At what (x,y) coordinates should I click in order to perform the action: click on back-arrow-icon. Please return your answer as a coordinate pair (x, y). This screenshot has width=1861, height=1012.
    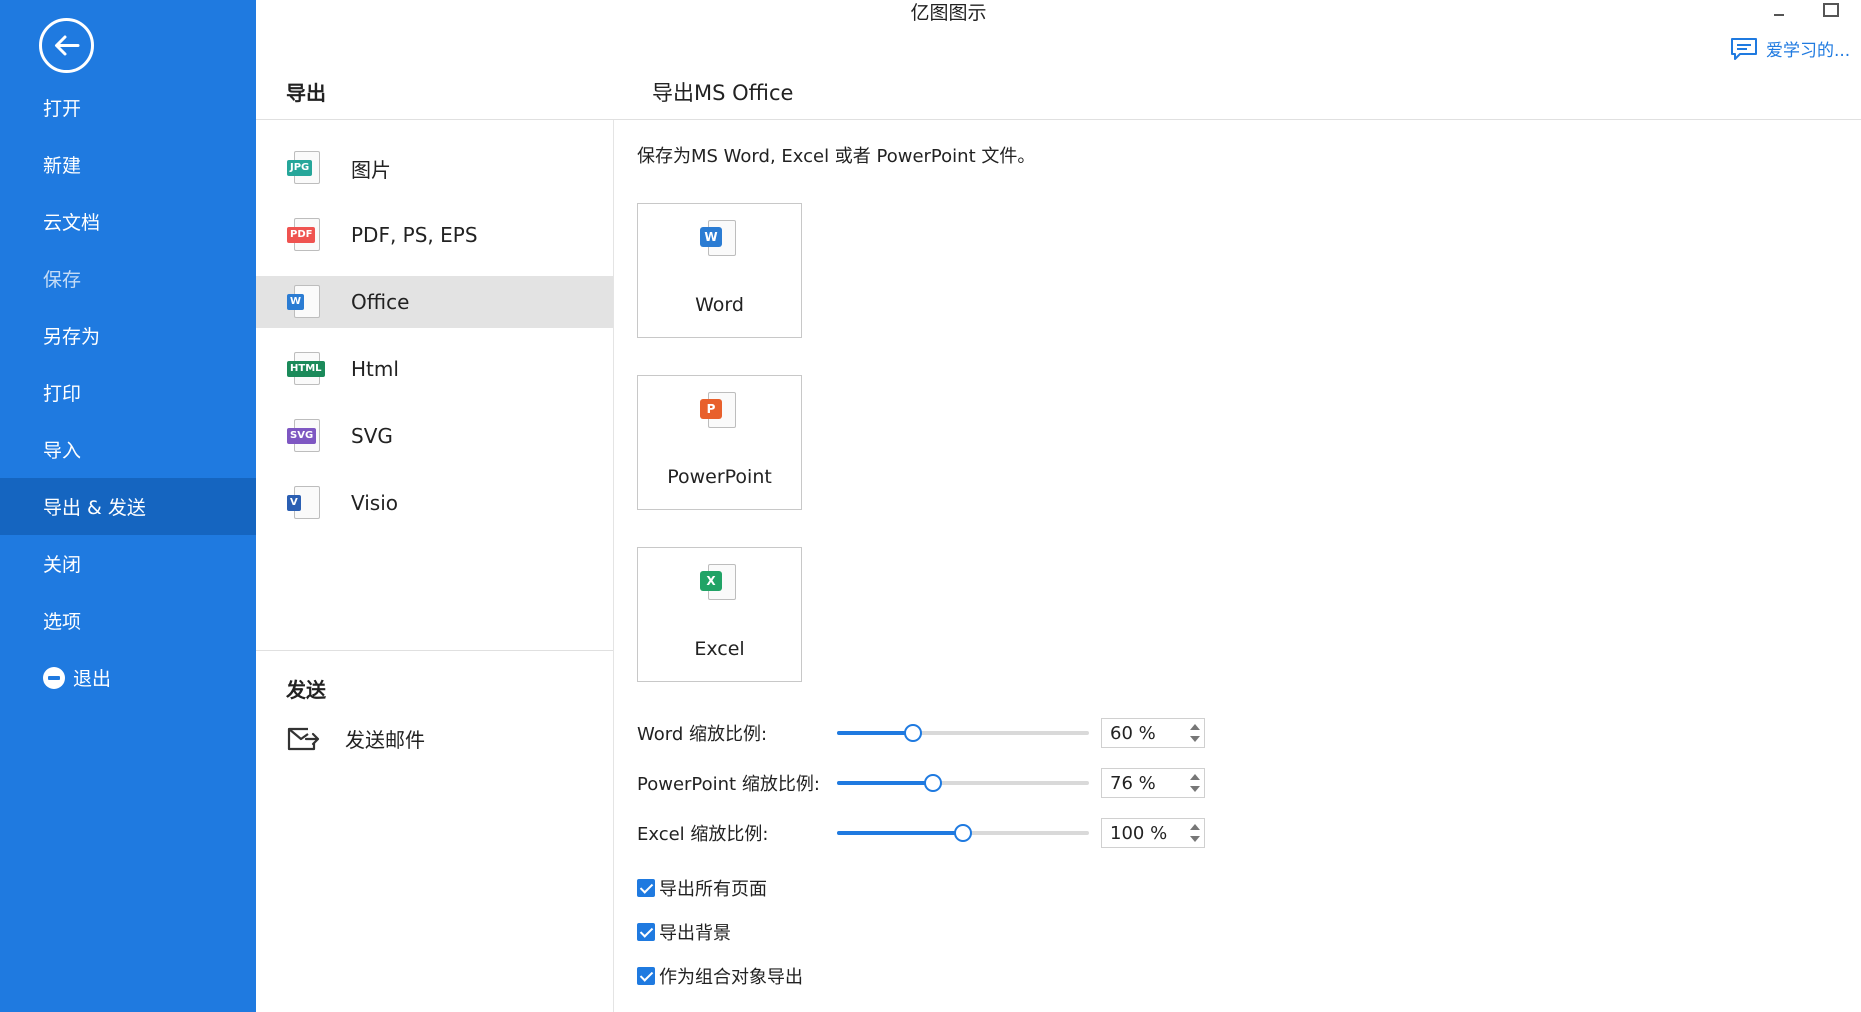
    Looking at the image, I should click on (67, 45).